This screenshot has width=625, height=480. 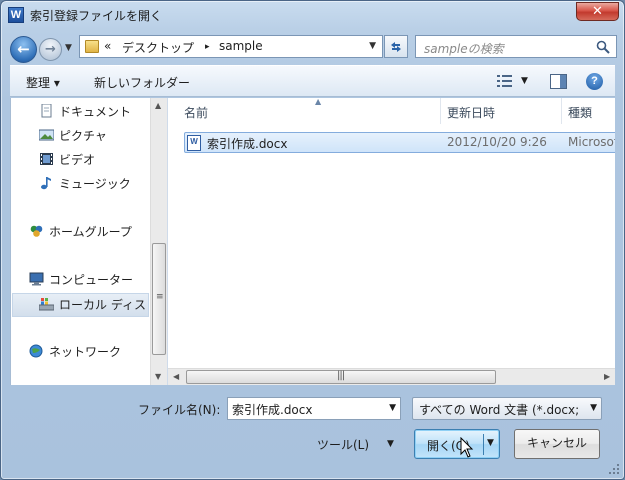 I want to click on close-button: ✕, so click(x=597, y=11).